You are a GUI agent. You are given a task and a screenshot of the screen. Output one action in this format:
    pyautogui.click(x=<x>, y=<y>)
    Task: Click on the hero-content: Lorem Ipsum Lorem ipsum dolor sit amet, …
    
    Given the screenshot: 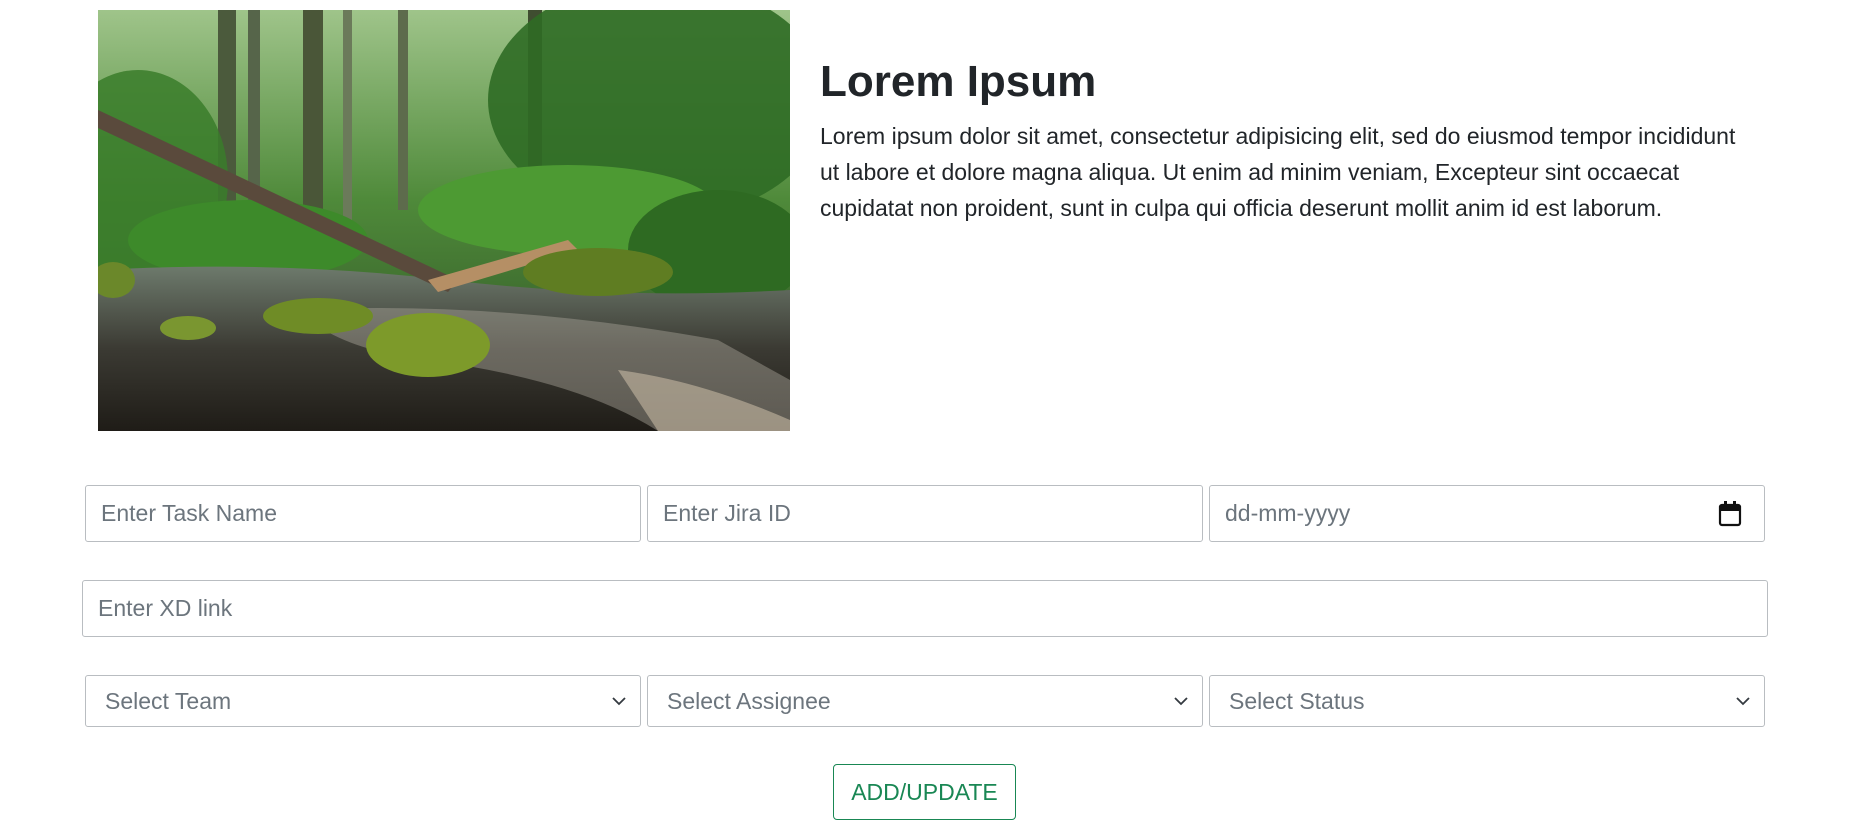 What is the action you would take?
    pyautogui.click(x=1285, y=139)
    